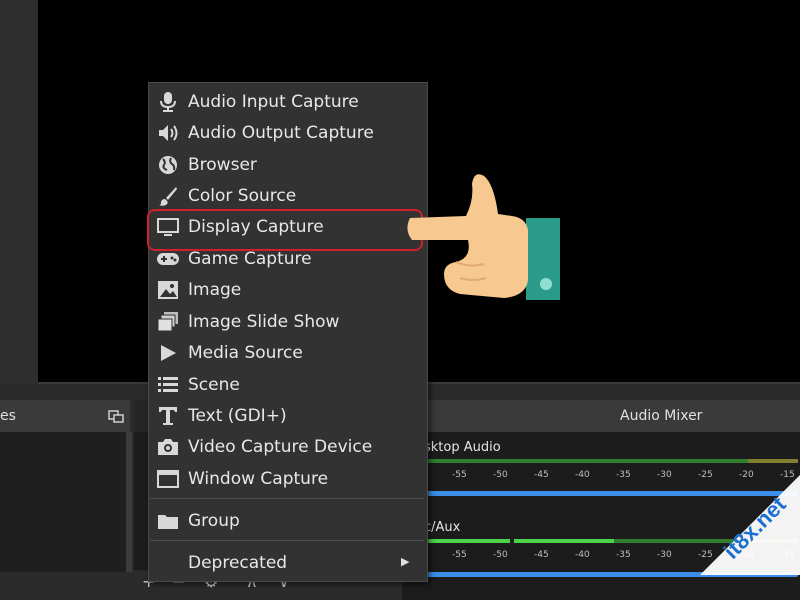 The image size is (800, 600). I want to click on slideshow-icon, so click(168, 322).